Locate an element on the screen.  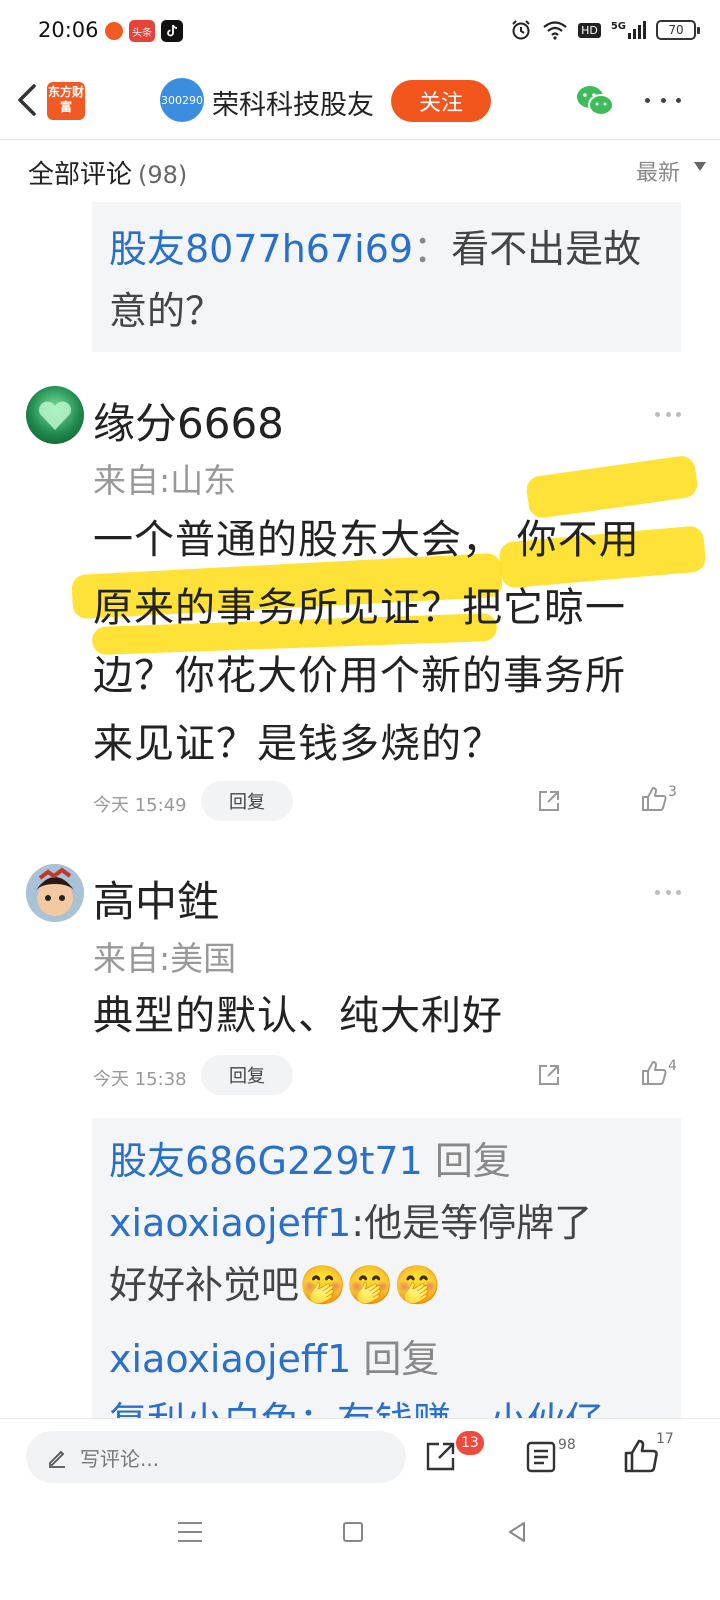
comment-body: 典型的默认、纯大利好 is located at coordinates (393, 1016).